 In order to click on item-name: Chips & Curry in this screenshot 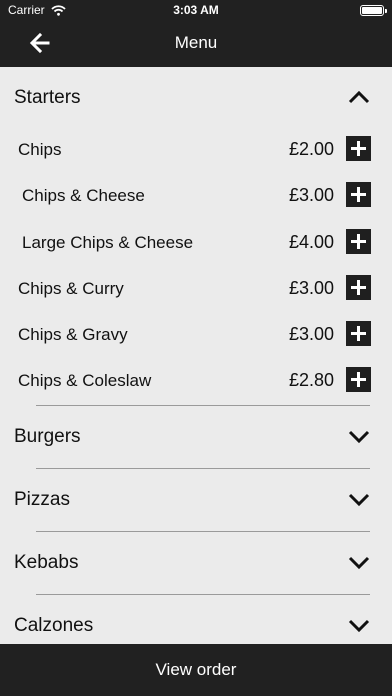, I will do `click(71, 288)`.